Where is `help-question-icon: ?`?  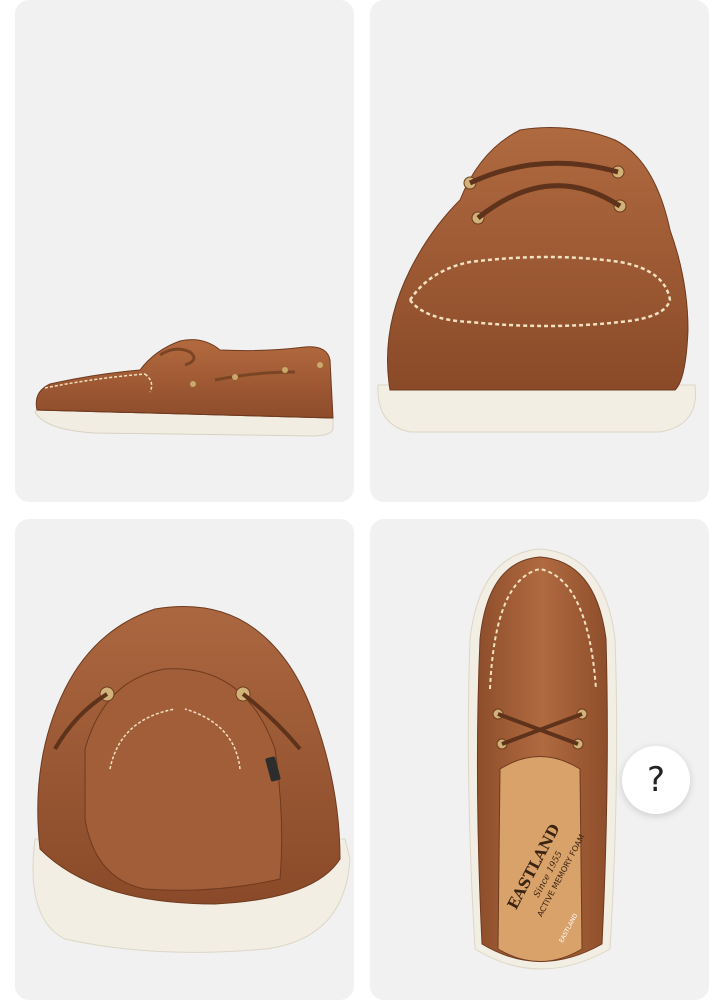
help-question-icon: ? is located at coordinates (656, 780).